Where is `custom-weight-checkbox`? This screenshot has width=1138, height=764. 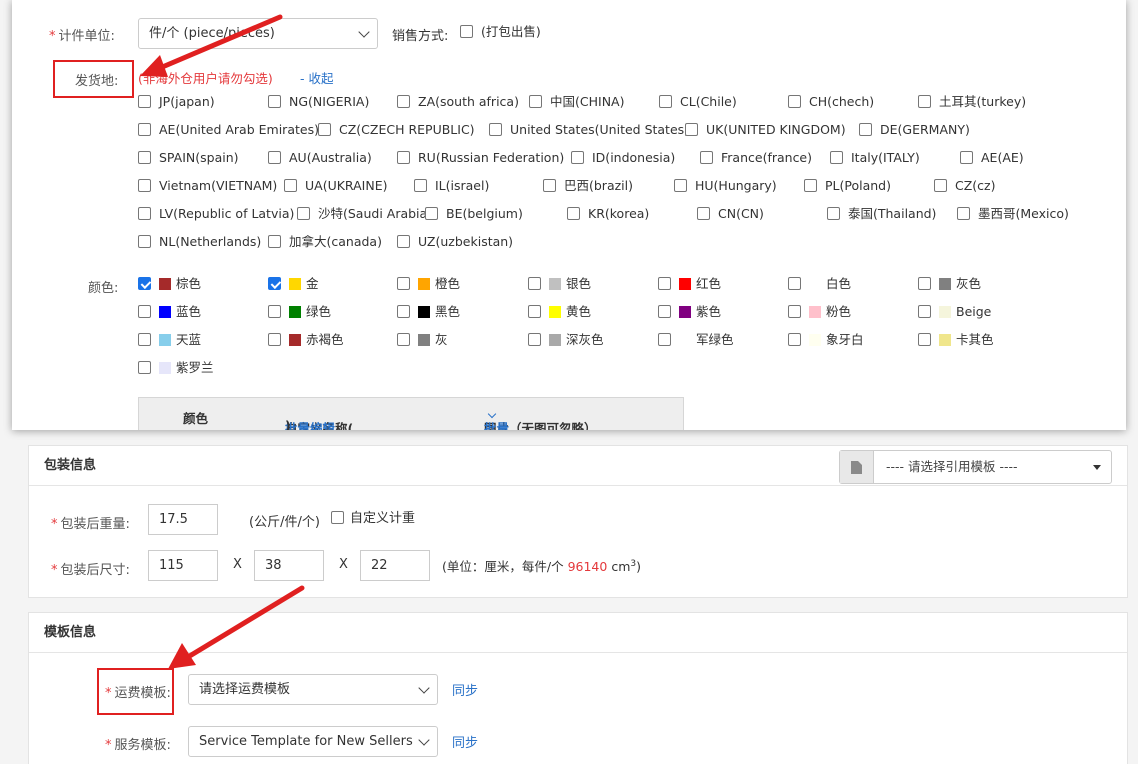
custom-weight-checkbox is located at coordinates (337, 517).